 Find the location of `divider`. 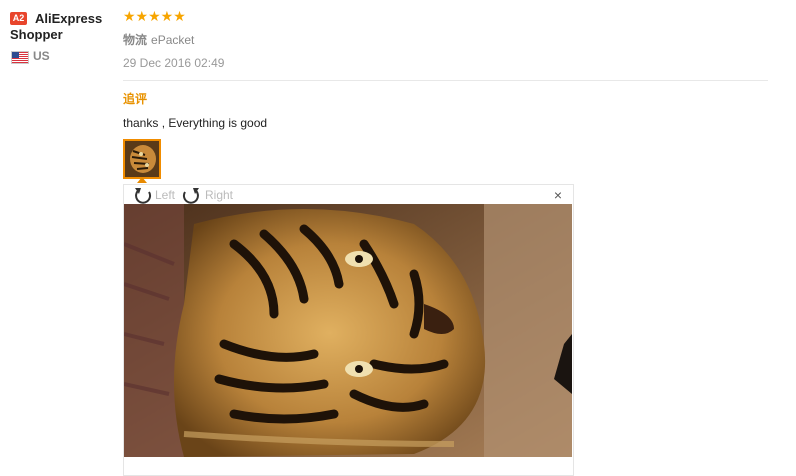

divider is located at coordinates (445, 80).